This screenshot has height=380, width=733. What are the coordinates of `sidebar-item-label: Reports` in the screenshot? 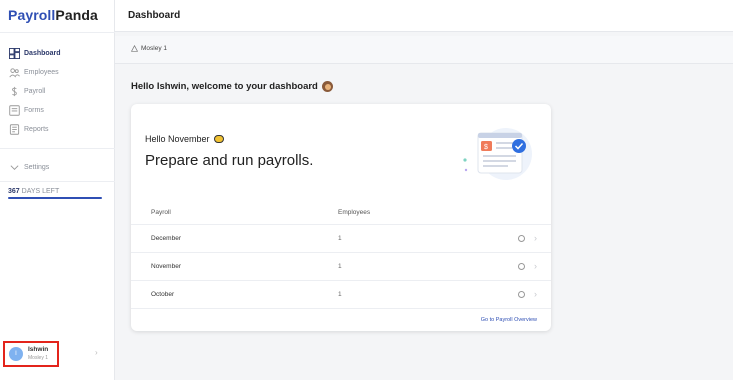 It's located at (36, 129).